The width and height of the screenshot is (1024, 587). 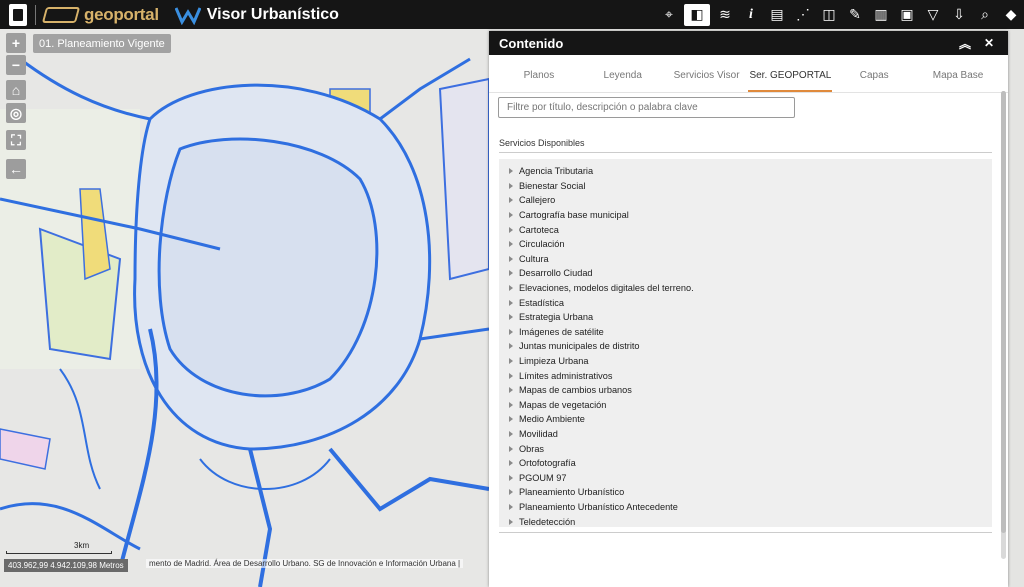 I want to click on map-edit-icon: ✎, so click(x=855, y=14).